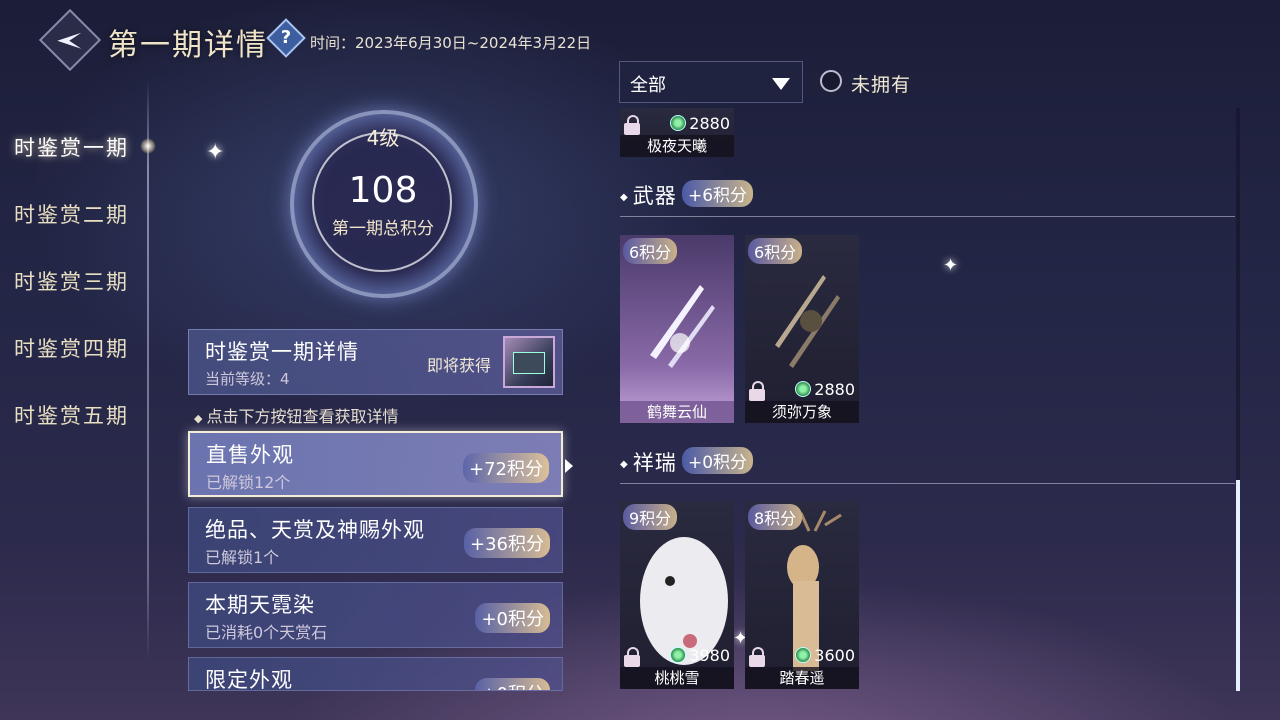  What do you see at coordinates (71, 147) in the screenshot?
I see `nav-item-period-1: 时鉴赏一期` at bounding box center [71, 147].